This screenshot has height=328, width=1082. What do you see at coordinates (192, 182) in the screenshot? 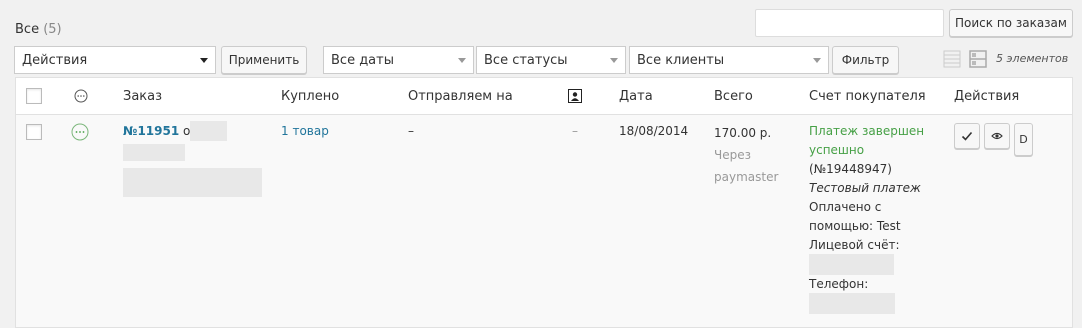
I see `customer-info-placeholder` at bounding box center [192, 182].